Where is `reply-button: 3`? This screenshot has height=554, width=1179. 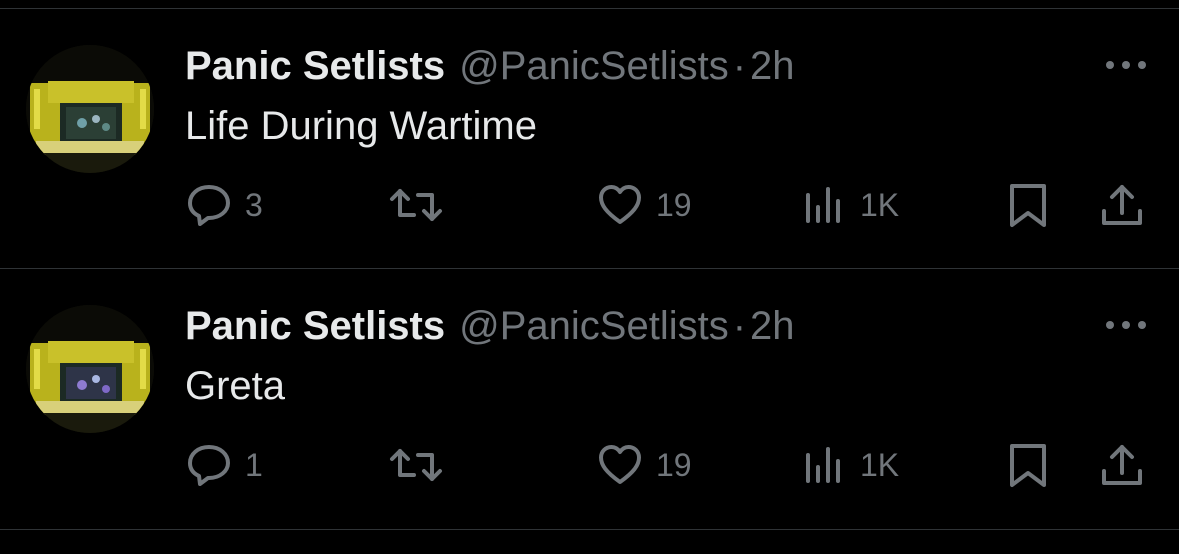
reply-button: 3 is located at coordinates (224, 205).